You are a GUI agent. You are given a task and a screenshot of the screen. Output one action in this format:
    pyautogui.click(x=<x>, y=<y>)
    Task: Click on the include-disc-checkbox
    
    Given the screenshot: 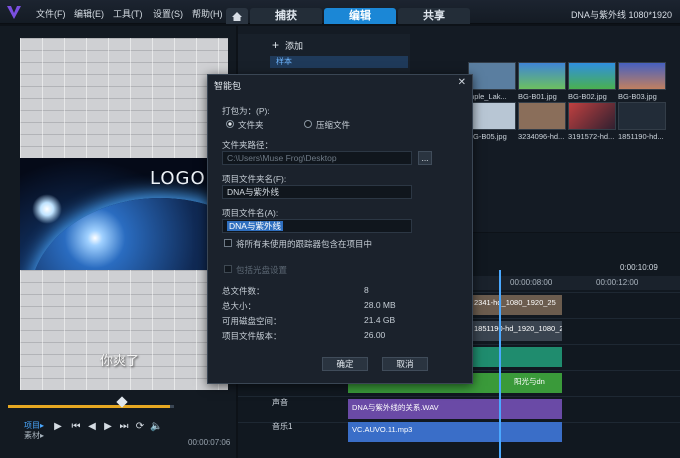 What is the action you would take?
    pyautogui.click(x=228, y=269)
    